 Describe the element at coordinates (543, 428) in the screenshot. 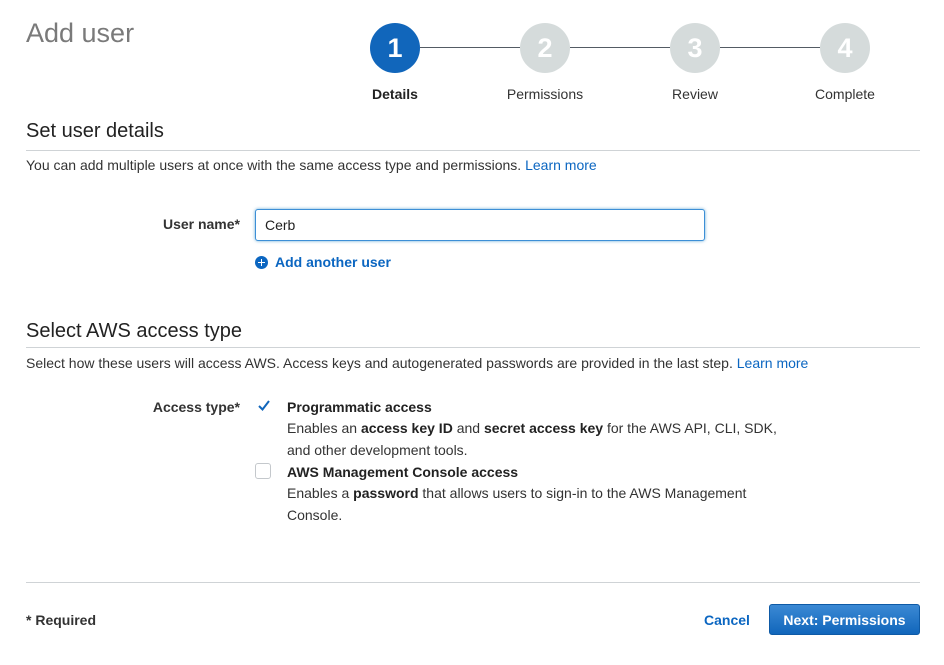

I see `desc-bold: secret access key` at that location.